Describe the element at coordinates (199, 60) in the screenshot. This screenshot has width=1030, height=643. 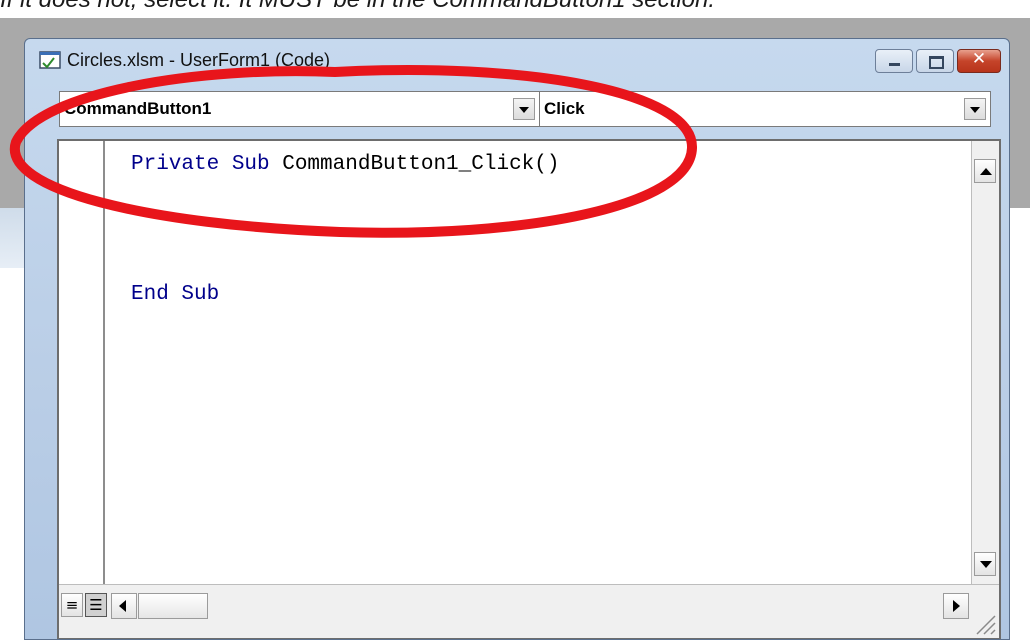
I see `window-title: Circles.xlsm - UserForm1 (Code)` at that location.